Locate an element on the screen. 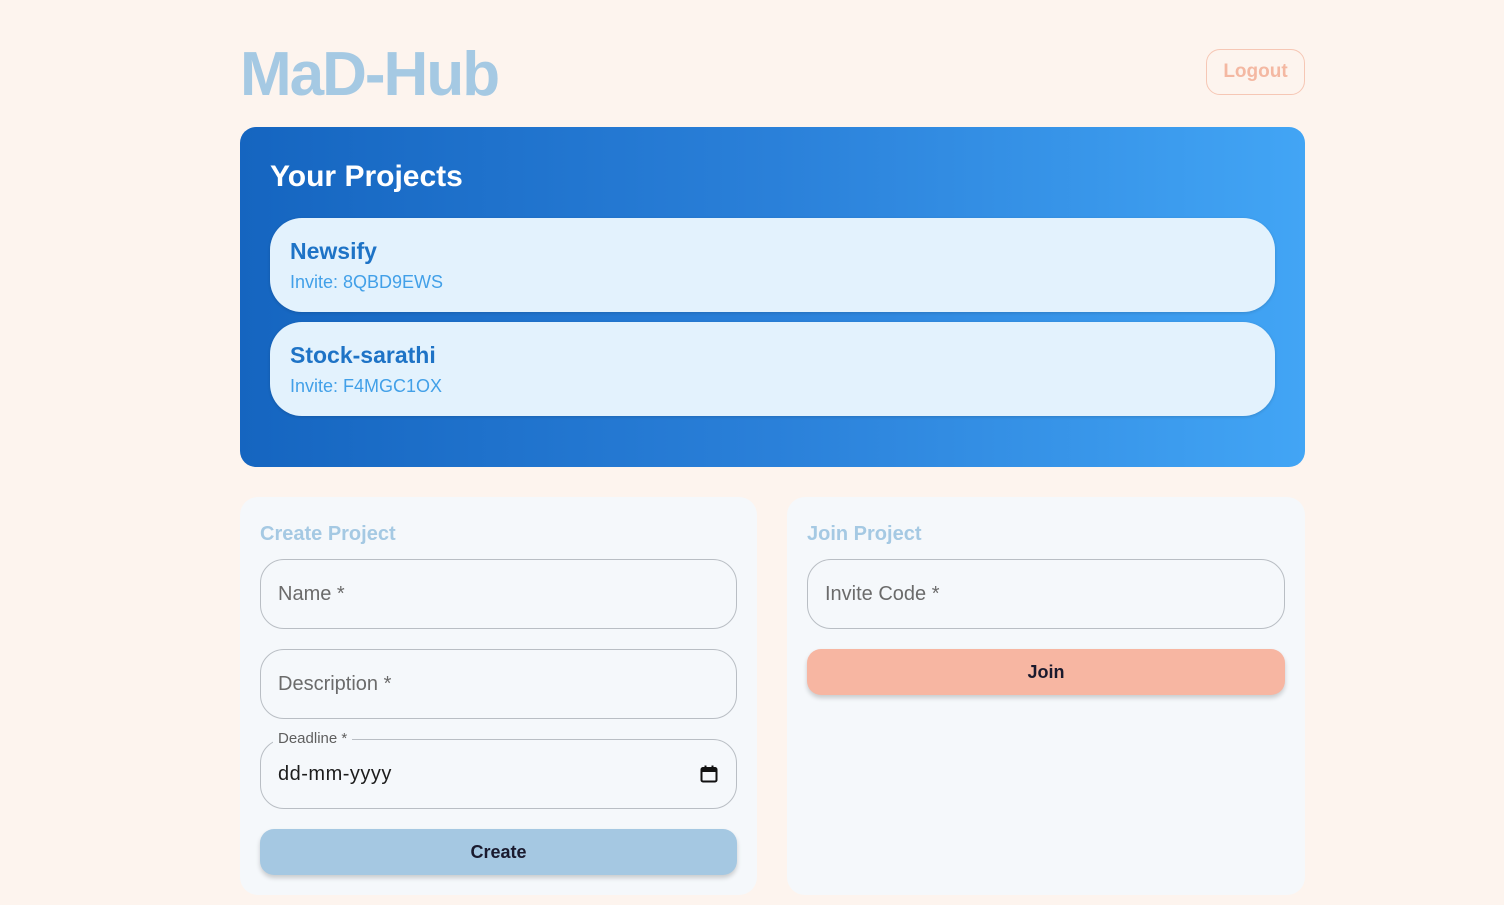 The width and height of the screenshot is (1504, 905). app-logo: MaD-Hub is located at coordinates (370, 74).